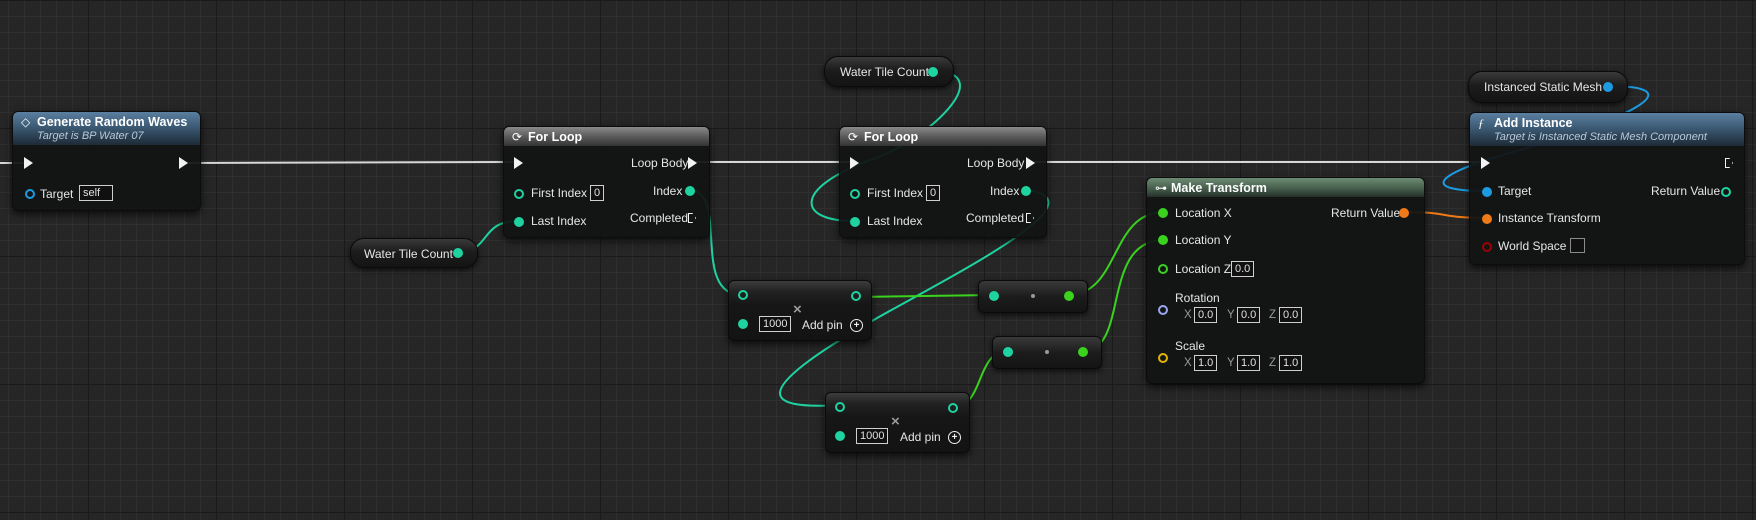  Describe the element at coordinates (1161, 188) in the screenshot. I see `struct-make-icon: ⊶` at that location.